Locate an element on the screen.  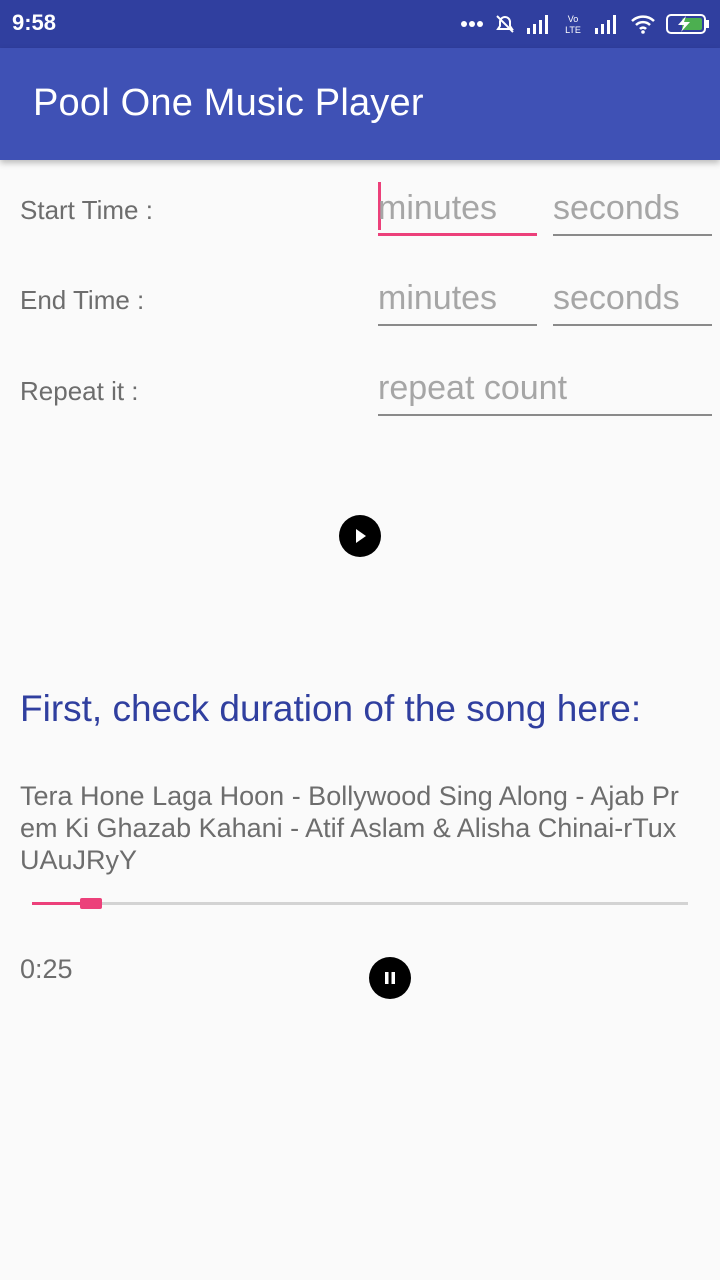
repeat-count-field is located at coordinates (545, 388).